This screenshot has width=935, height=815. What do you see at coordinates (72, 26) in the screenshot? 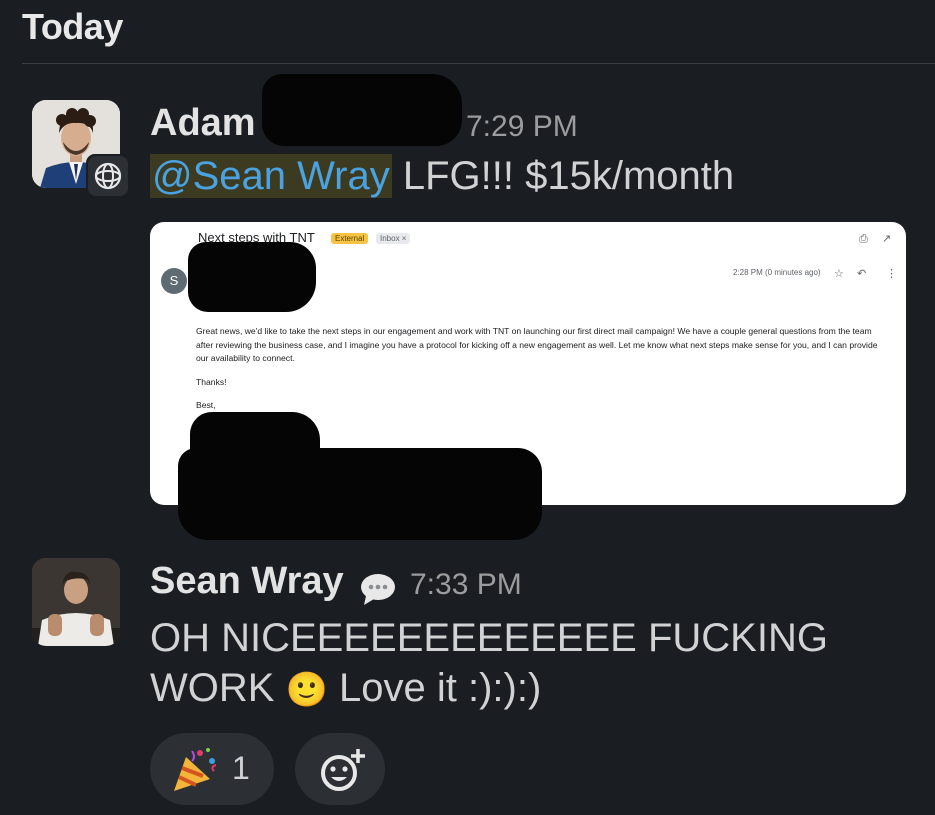
I see `day-header: Today` at bounding box center [72, 26].